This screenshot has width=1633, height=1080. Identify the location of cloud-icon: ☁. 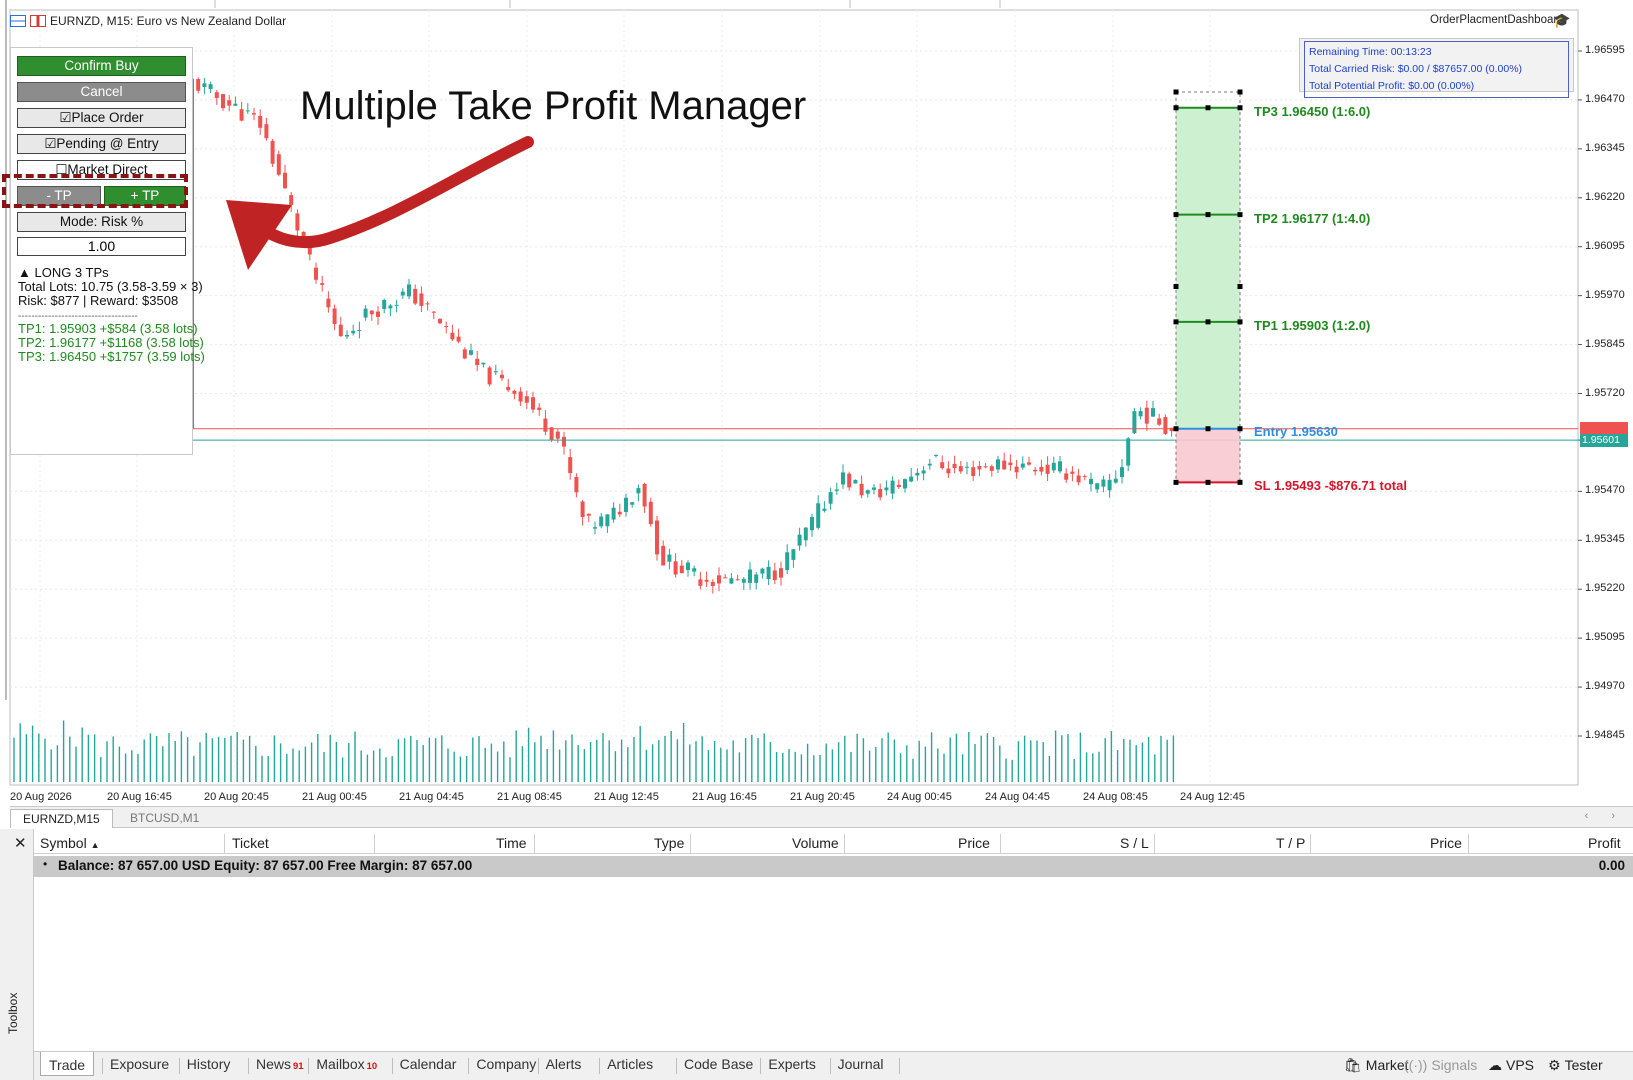
(1495, 1065).